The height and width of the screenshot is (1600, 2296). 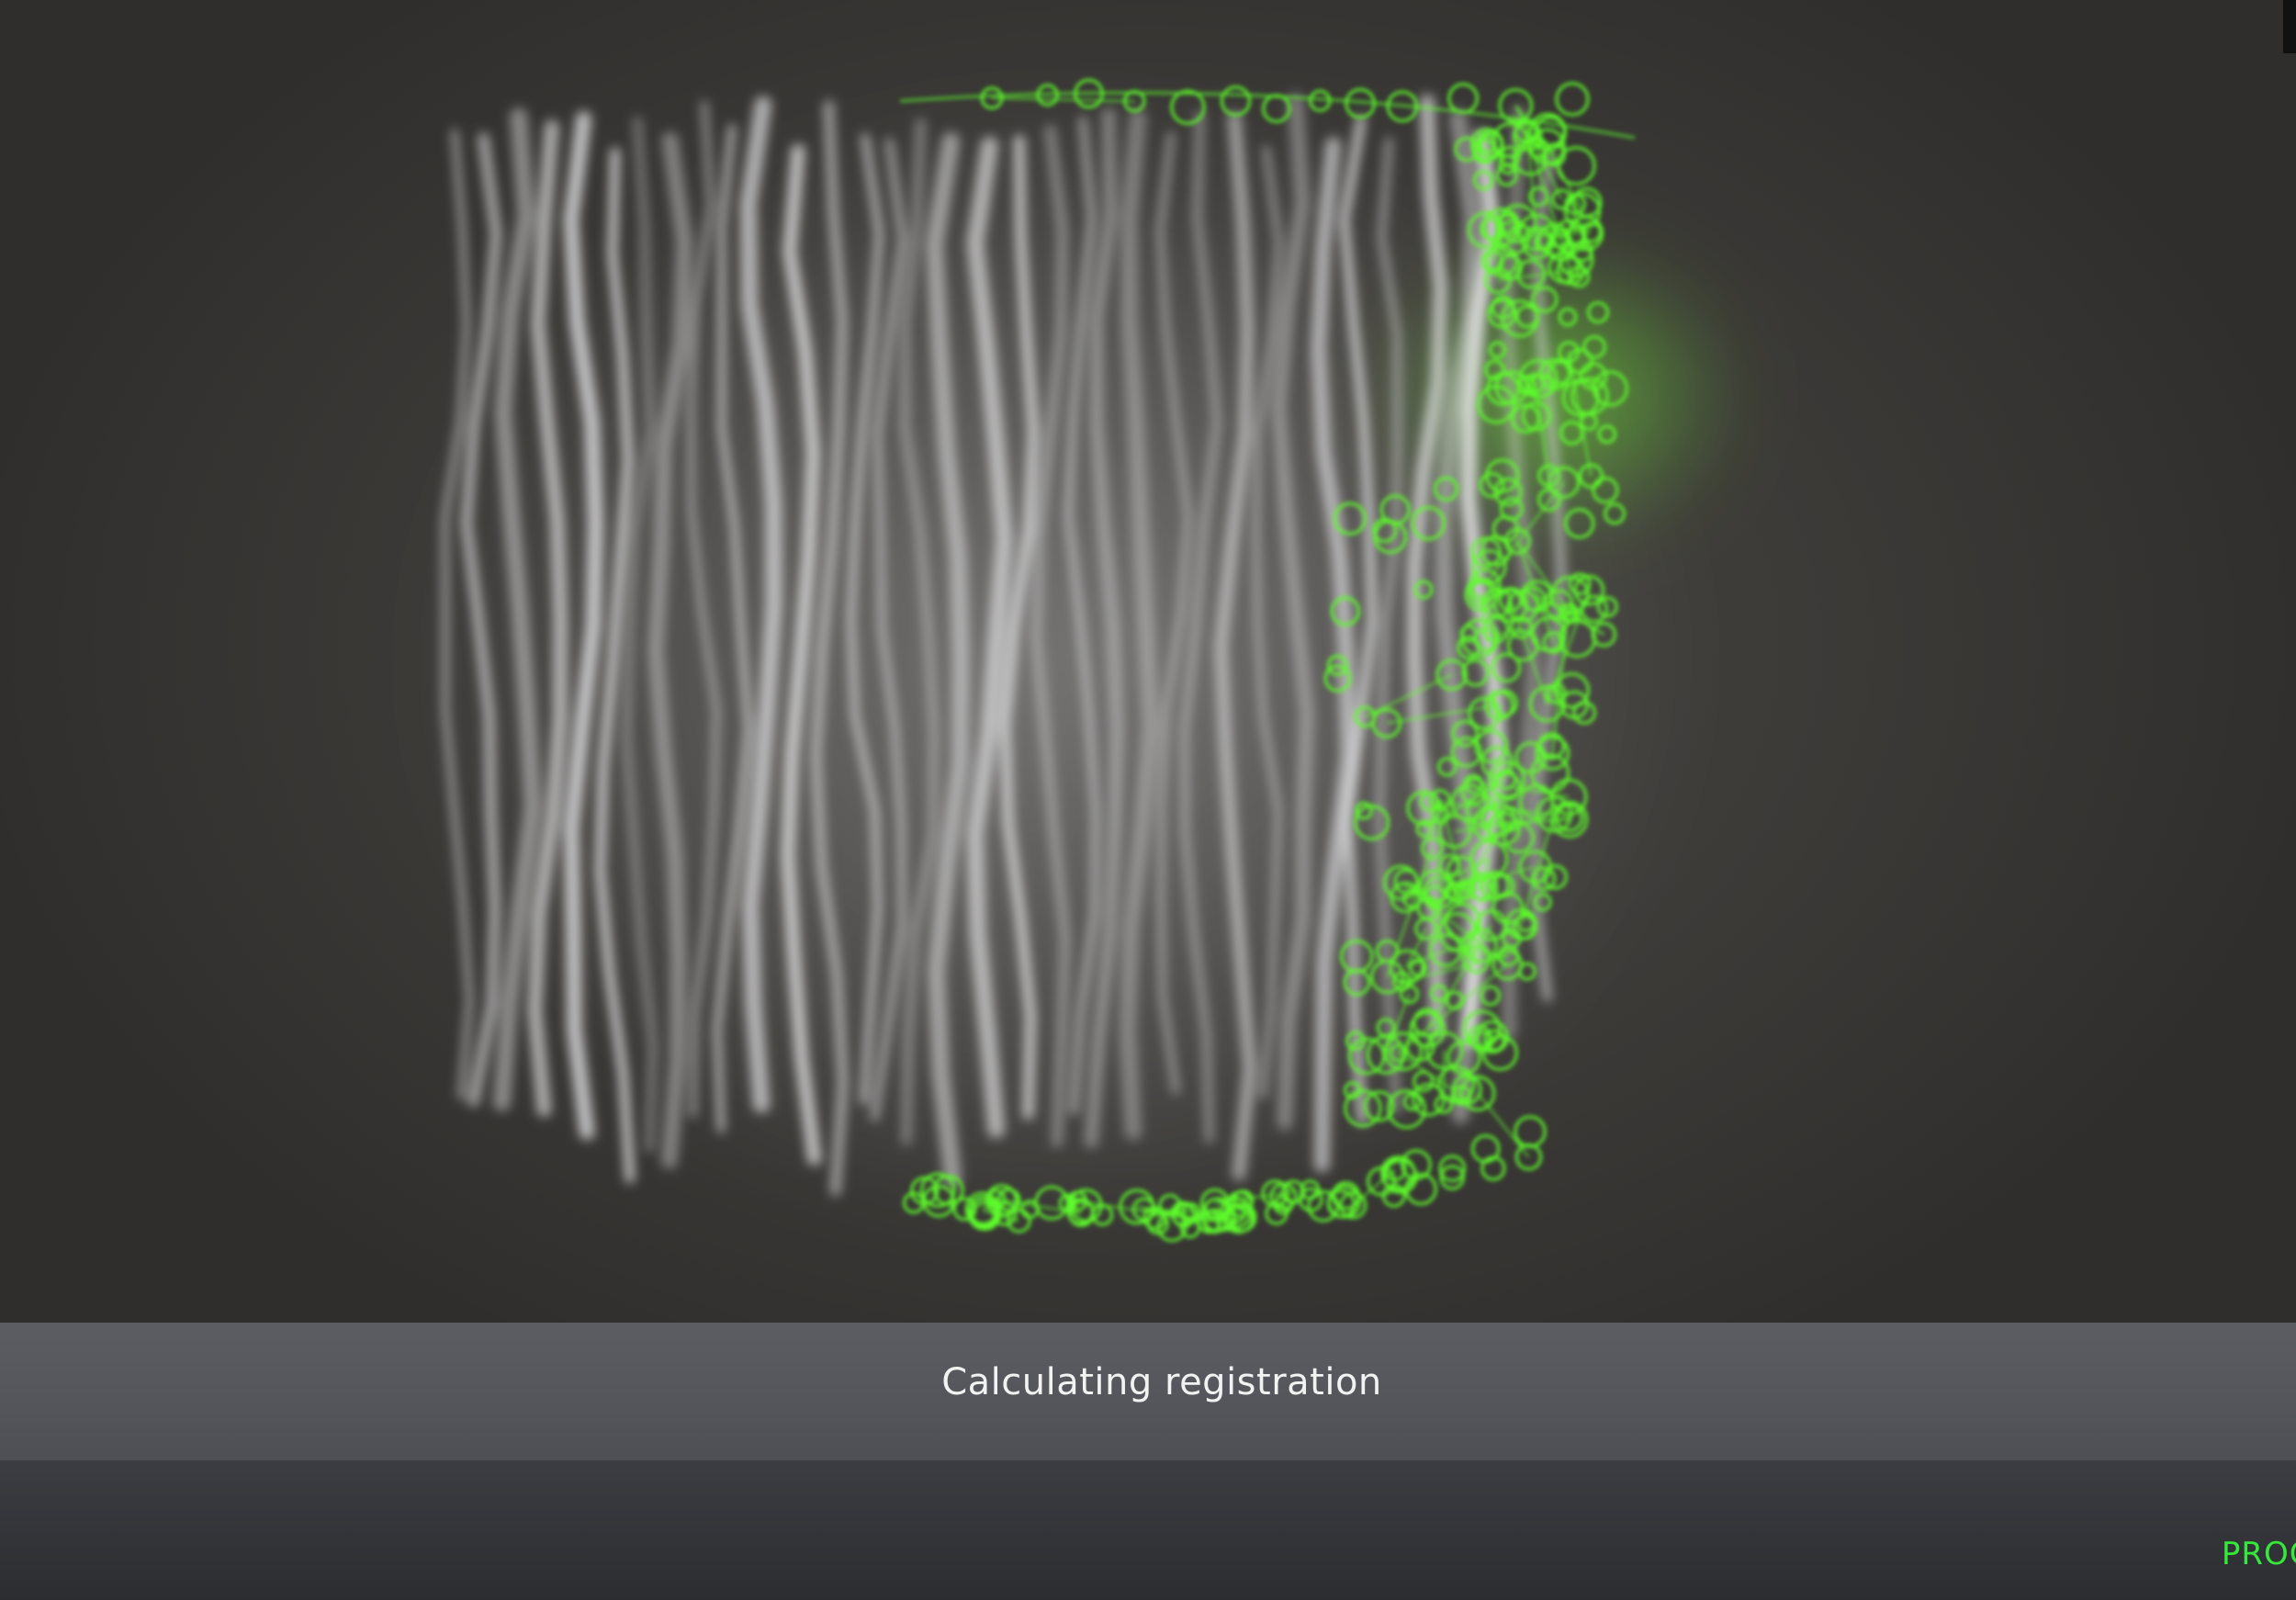 What do you see at coordinates (2289, 27) in the screenshot?
I see `corner-marker` at bounding box center [2289, 27].